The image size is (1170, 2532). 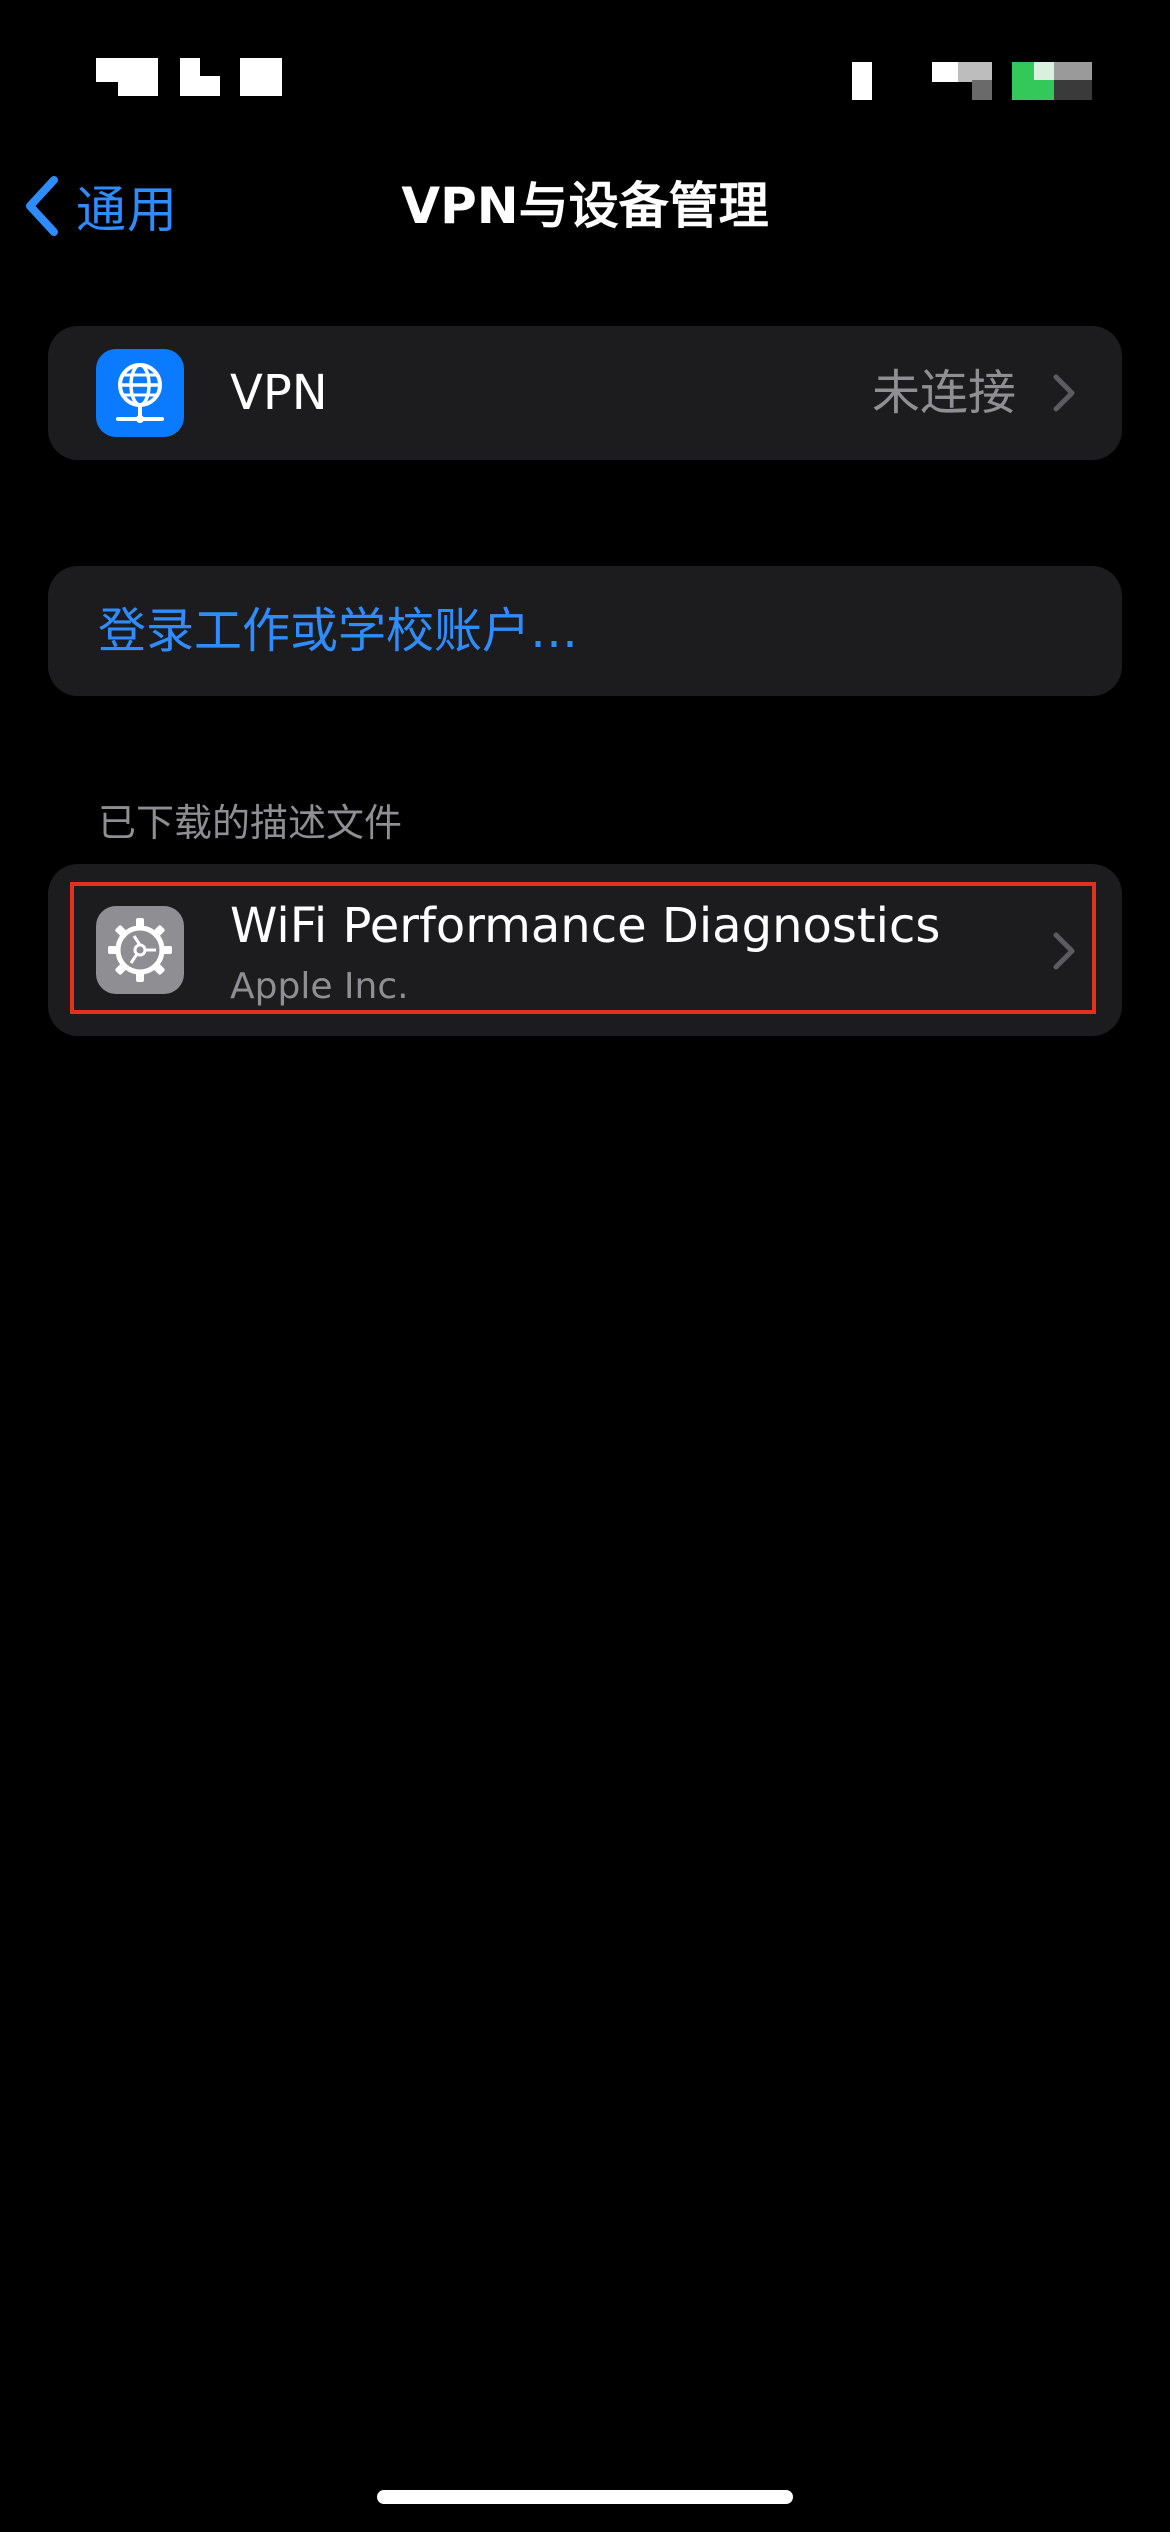 What do you see at coordinates (250, 823) in the screenshot?
I see `downloaded-profiles-header: 已下载的描述文件` at bounding box center [250, 823].